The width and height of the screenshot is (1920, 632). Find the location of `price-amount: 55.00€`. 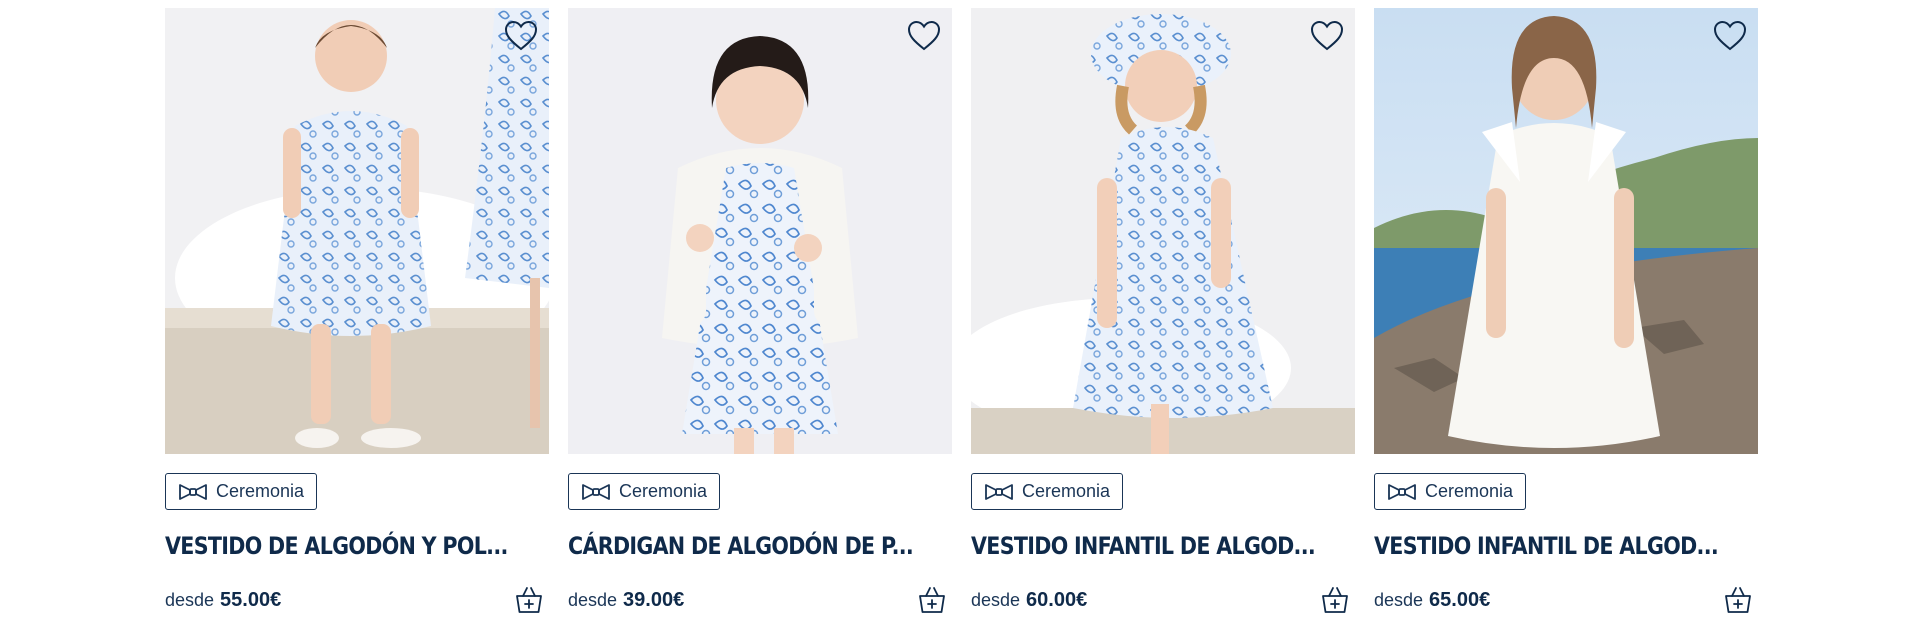

price-amount: 55.00€ is located at coordinates (251, 599).